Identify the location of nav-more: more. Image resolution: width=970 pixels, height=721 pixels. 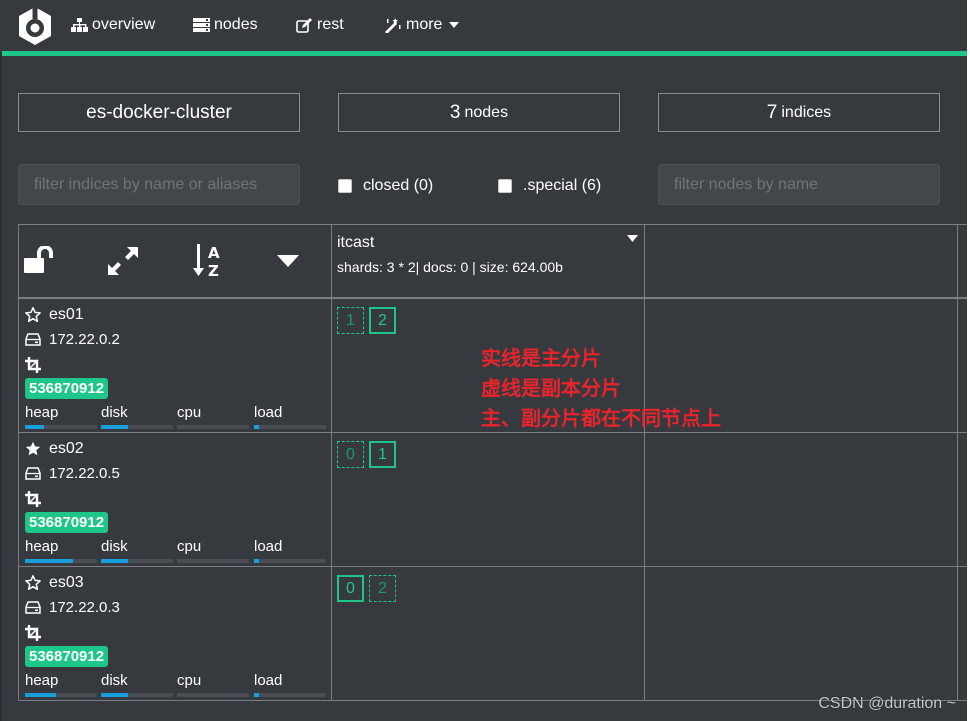
(423, 25).